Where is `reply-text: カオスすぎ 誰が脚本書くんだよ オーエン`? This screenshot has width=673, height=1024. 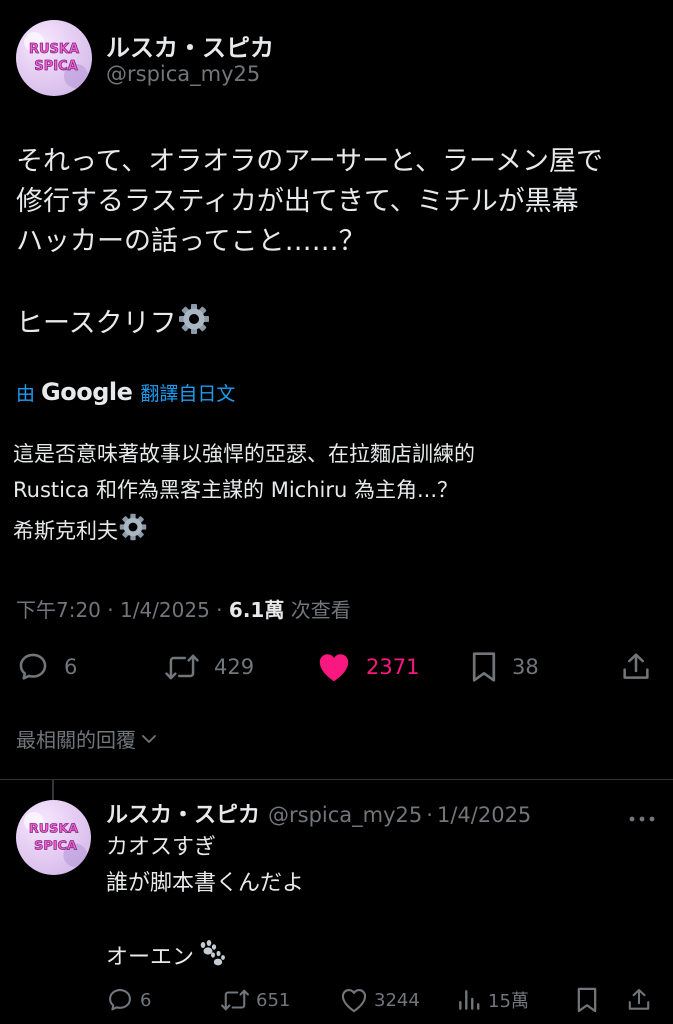
reply-text: カオスすぎ 誰が脚本書くんだよ オーエン is located at coordinates (205, 905).